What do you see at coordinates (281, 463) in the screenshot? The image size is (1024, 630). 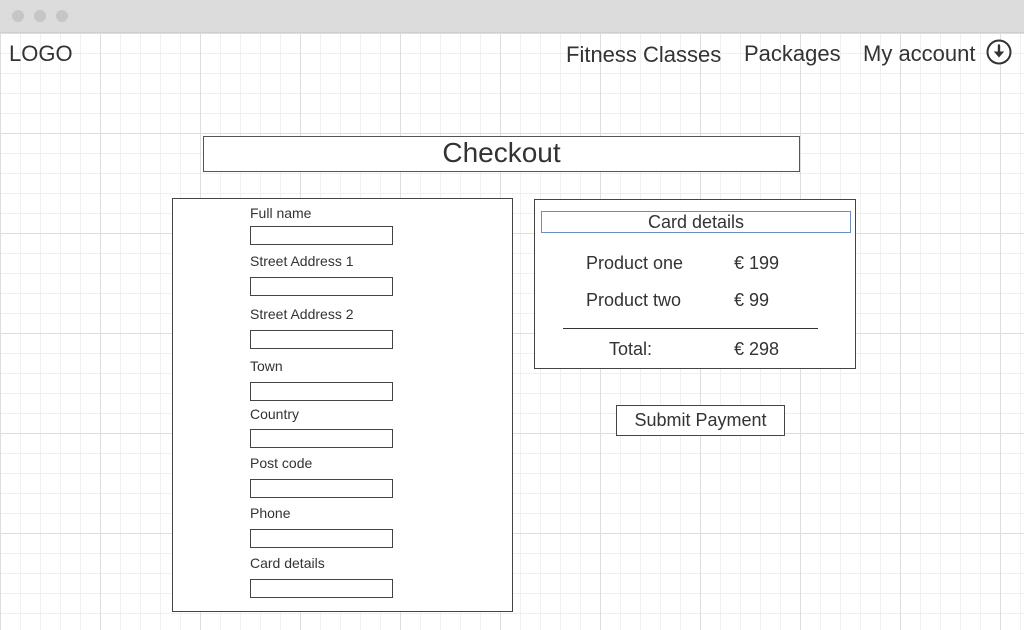 I see `post-code-label: Post code` at bounding box center [281, 463].